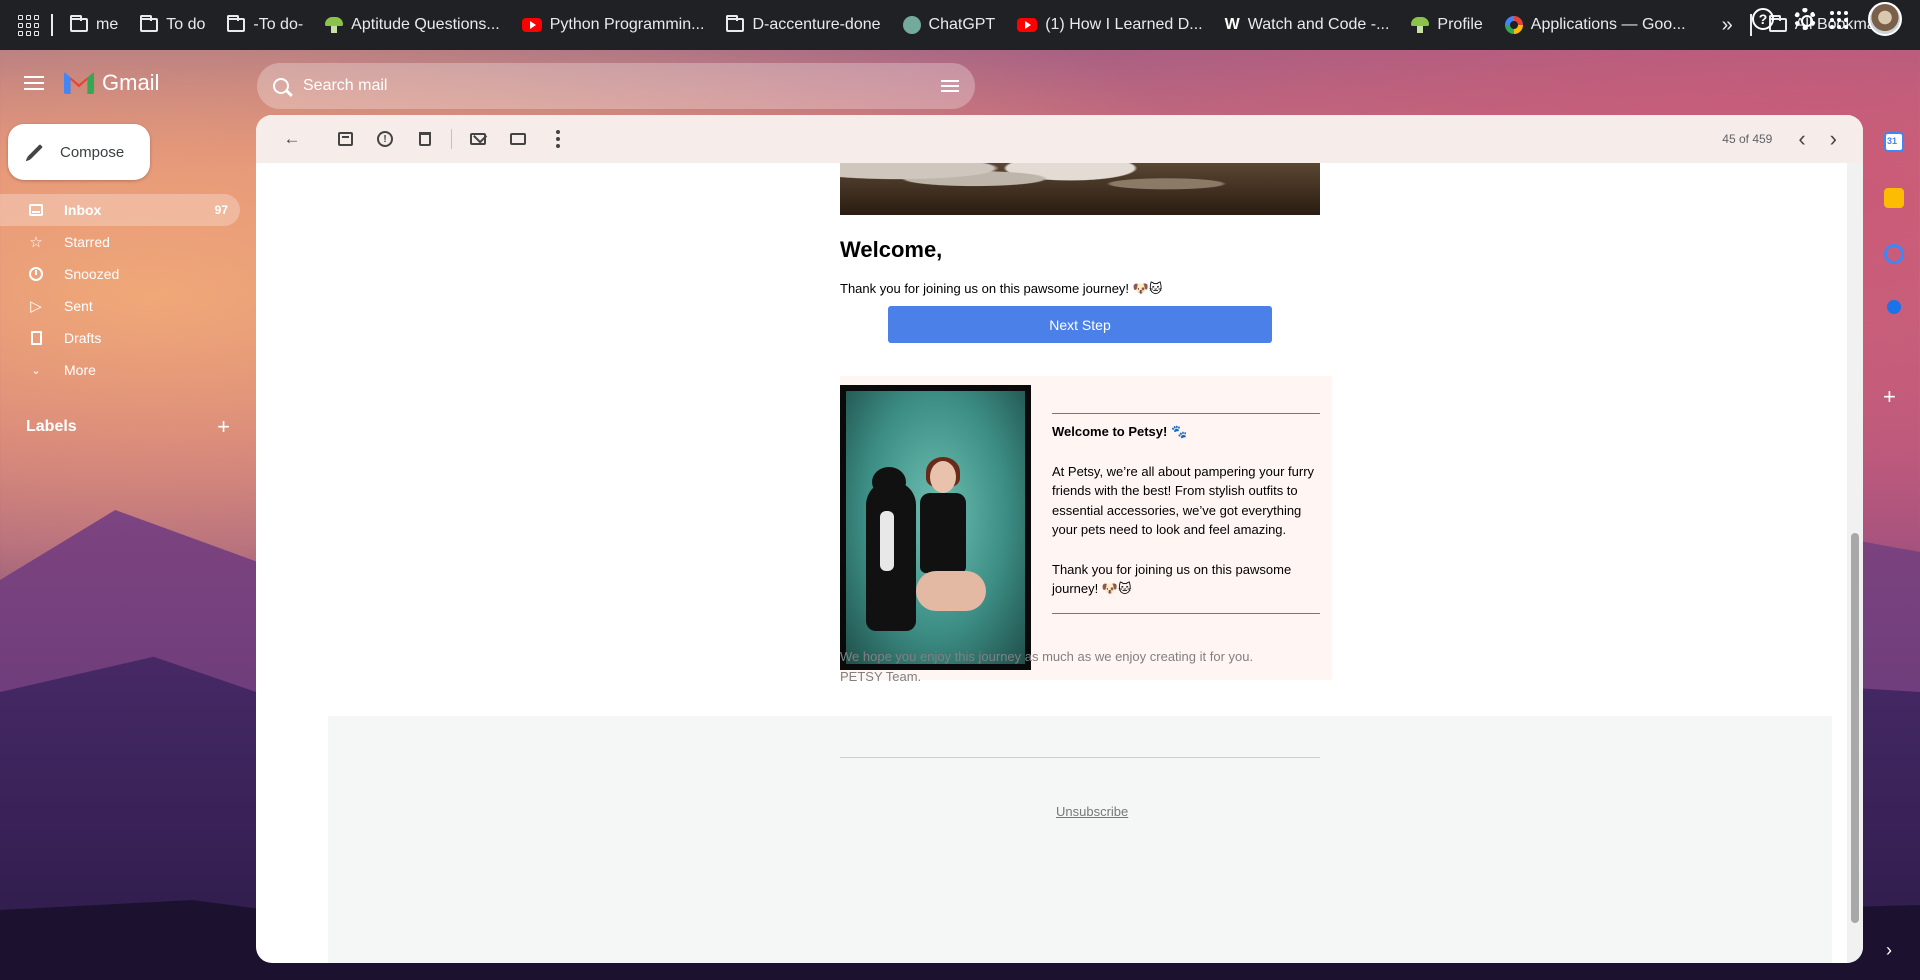  Describe the element at coordinates (120, 242) in the screenshot. I see `sidebar-item-starred: ☆ Starred` at that location.